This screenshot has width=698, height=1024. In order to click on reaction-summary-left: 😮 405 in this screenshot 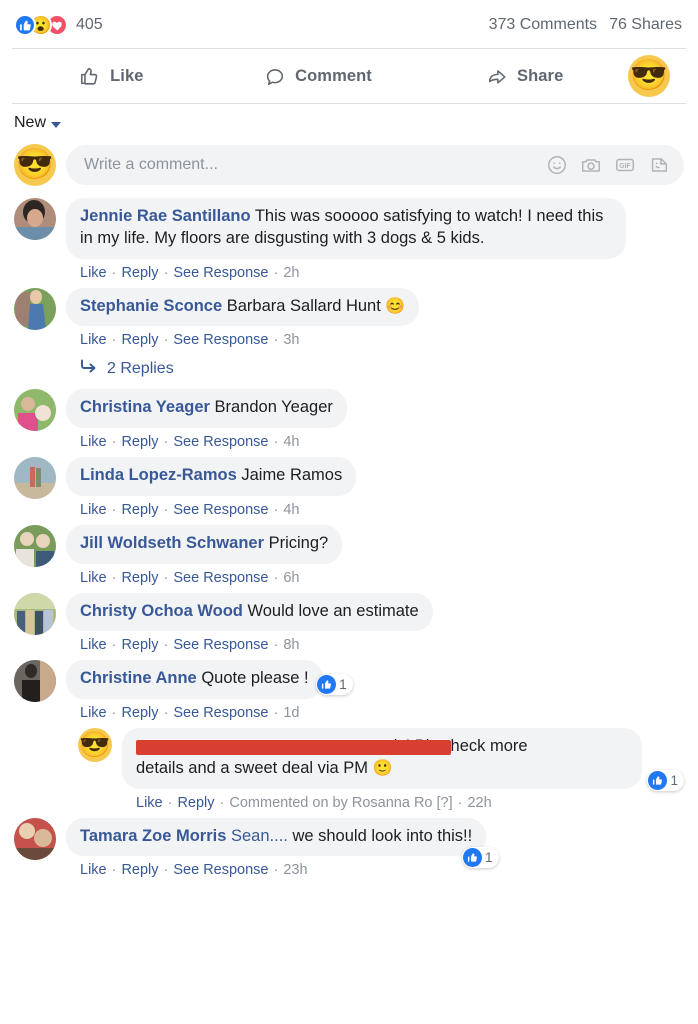, I will do `click(58, 25)`.